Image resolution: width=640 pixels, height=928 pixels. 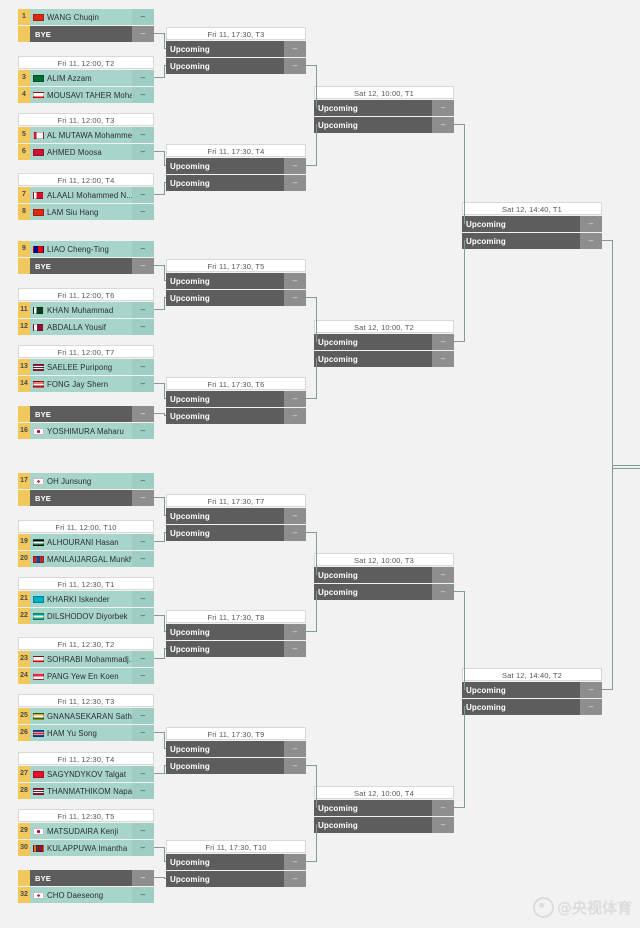 I want to click on player-row: 8 LAM Siu Hang –, so click(x=86, y=212).